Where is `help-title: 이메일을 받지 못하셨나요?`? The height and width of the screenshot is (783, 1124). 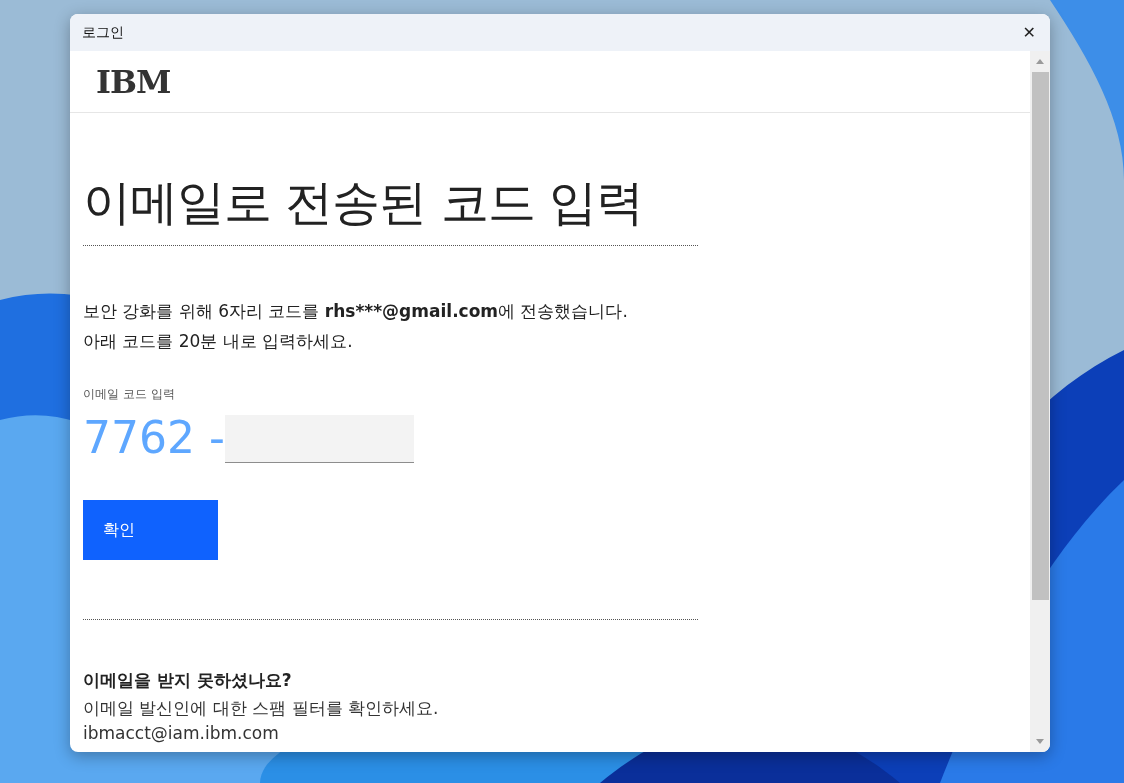
help-title: 이메일을 받지 못하셨나요? is located at coordinates (188, 680).